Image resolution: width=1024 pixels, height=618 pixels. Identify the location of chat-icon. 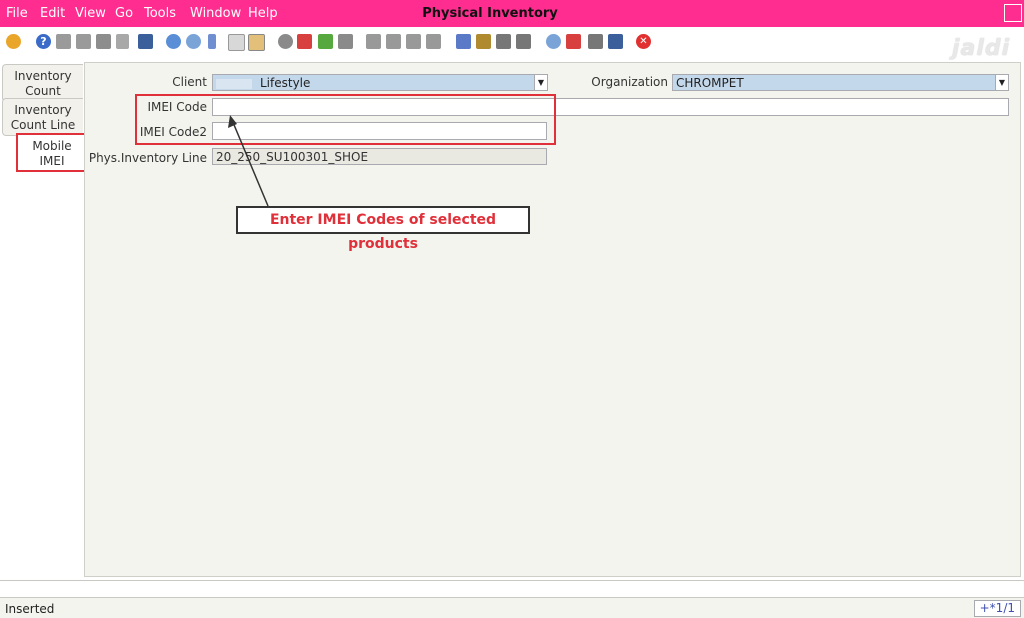
(236, 42).